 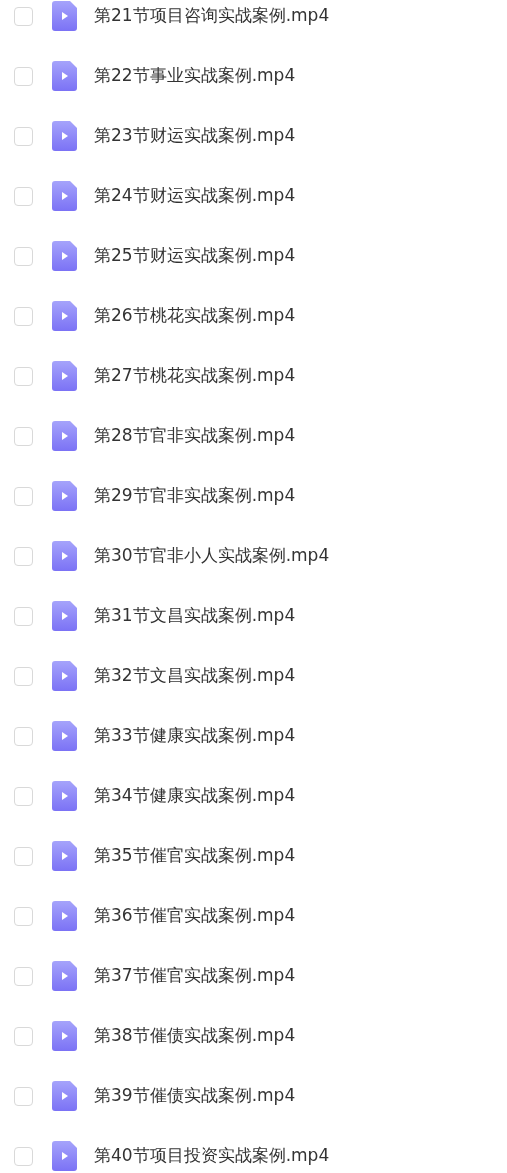 What do you see at coordinates (195, 1096) in the screenshot?
I see `file-name: 第39节催债实战案例.mp4` at bounding box center [195, 1096].